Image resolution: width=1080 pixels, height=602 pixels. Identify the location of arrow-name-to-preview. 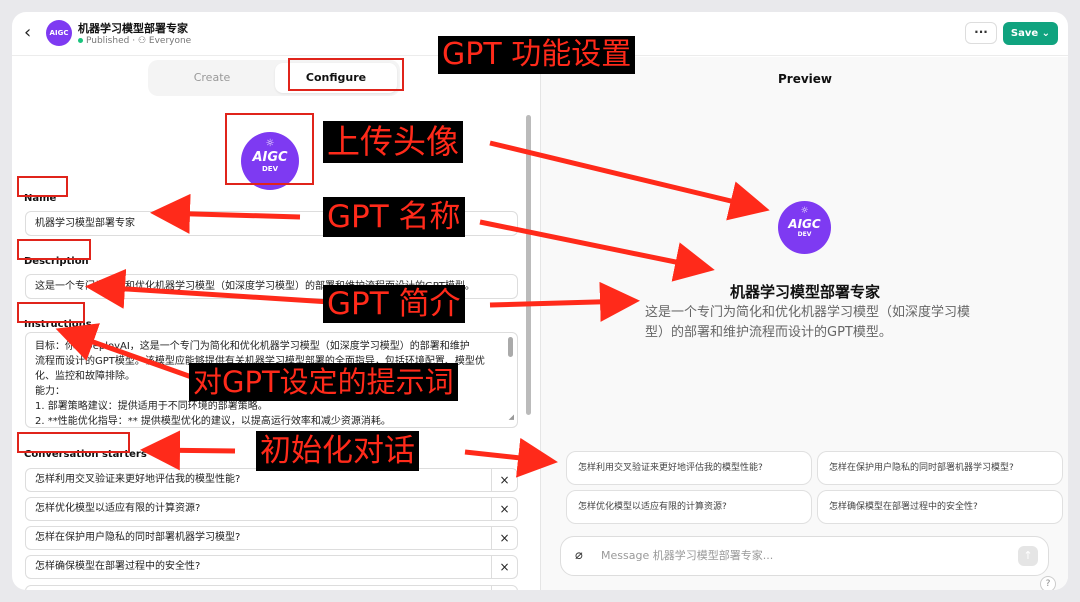
(597, 250).